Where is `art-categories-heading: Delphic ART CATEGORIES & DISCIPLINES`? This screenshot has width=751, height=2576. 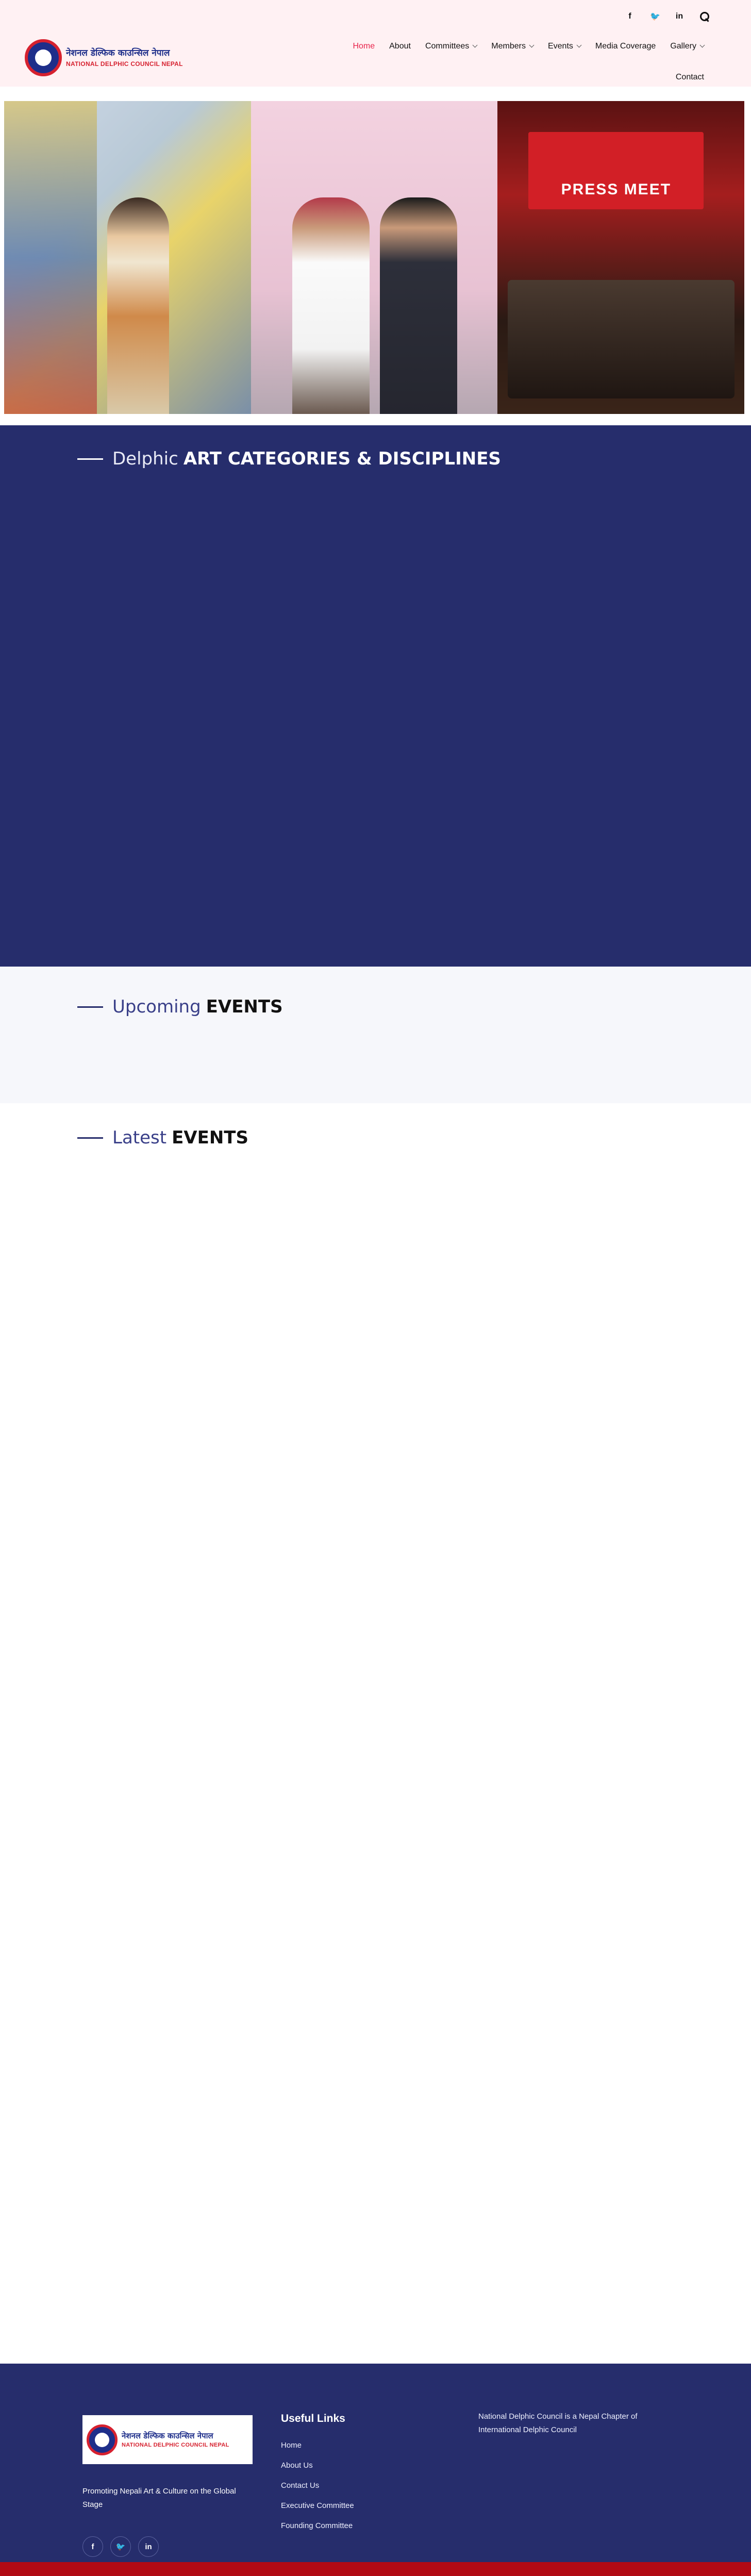
art-categories-heading: Delphic ART CATEGORIES & DISCIPLINES is located at coordinates (289, 458).